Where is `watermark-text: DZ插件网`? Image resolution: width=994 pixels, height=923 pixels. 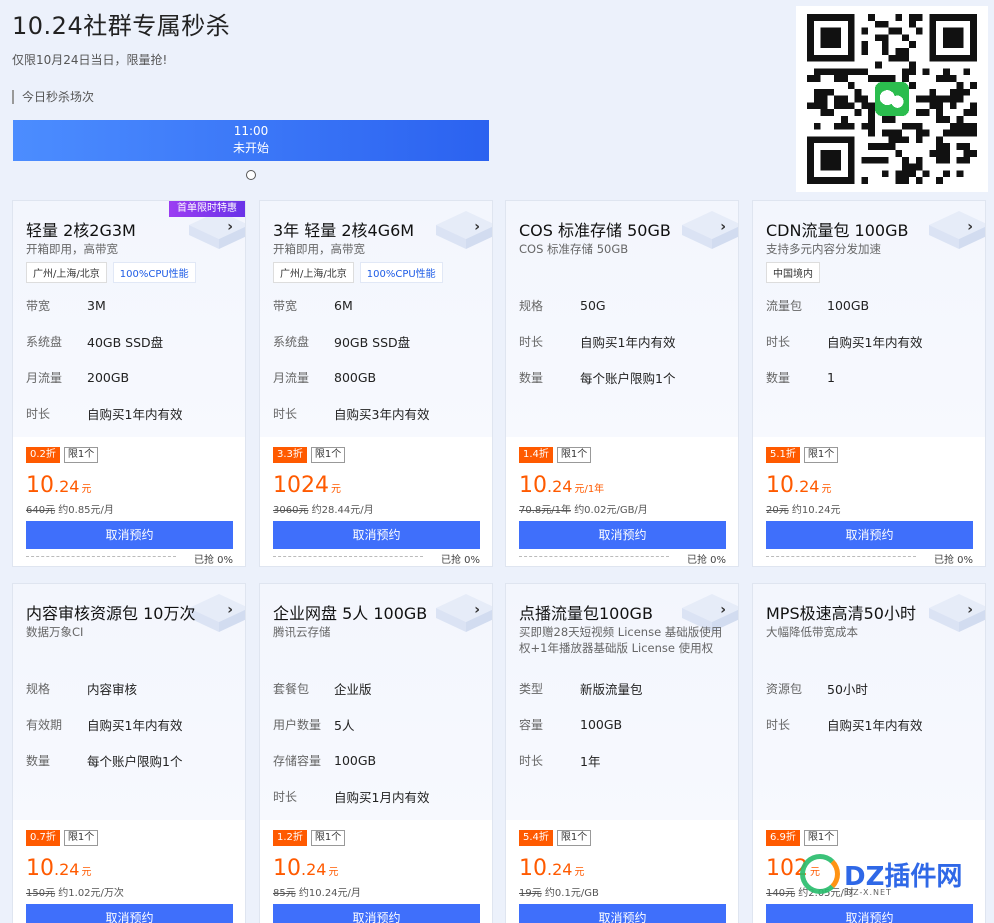 watermark-text: DZ插件网 is located at coordinates (903, 876).